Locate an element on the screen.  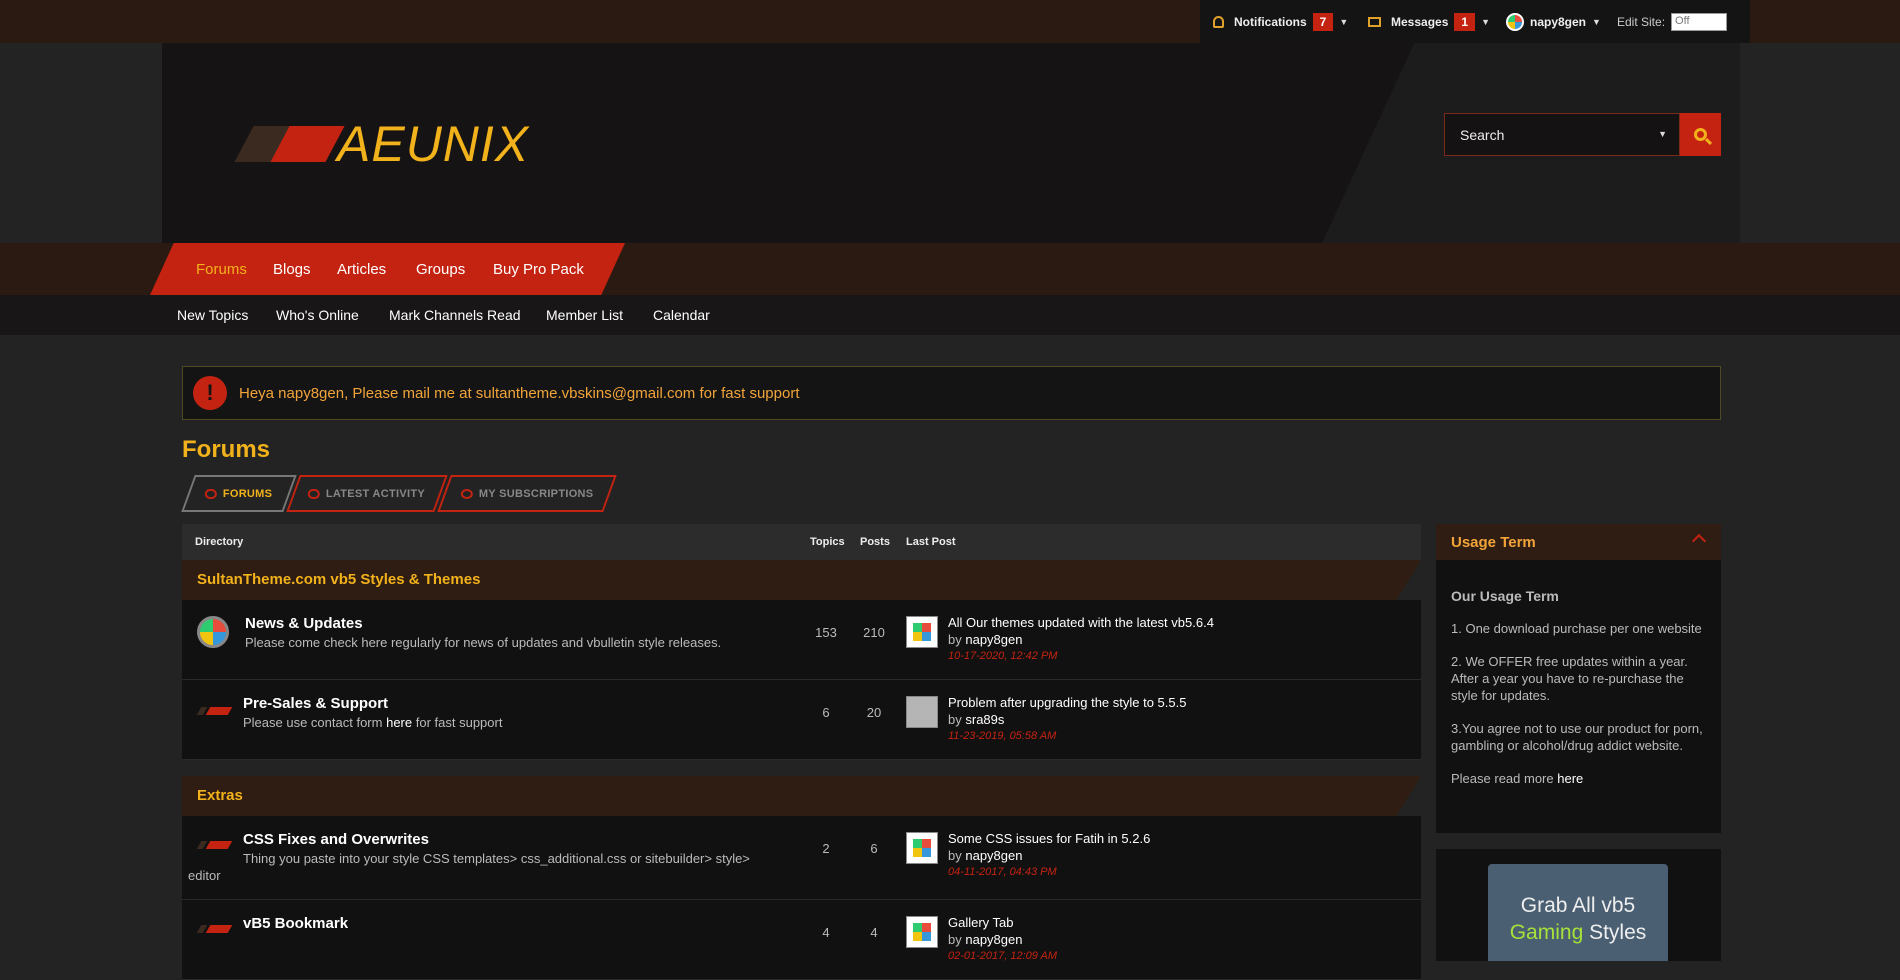
subnav-new-topics: New Topics is located at coordinates (212, 315).